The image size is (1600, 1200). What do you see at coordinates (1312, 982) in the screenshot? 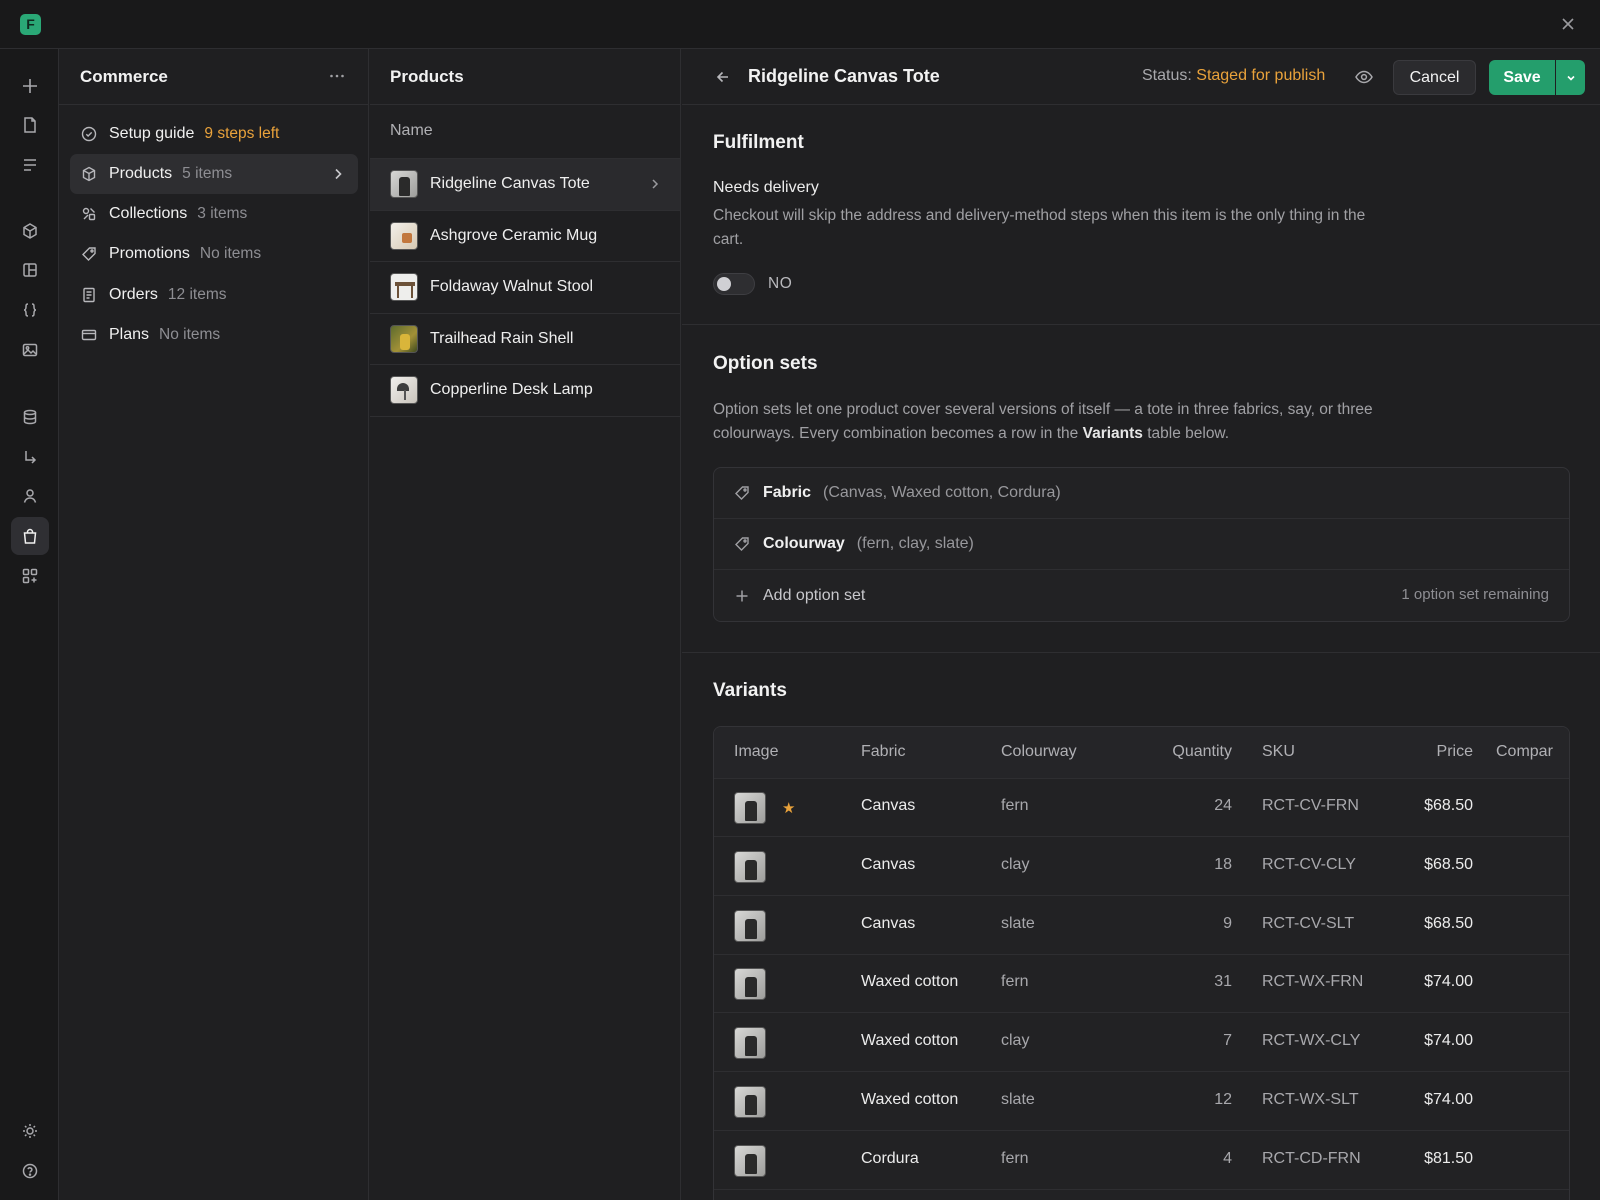
I see `variant-sku: RCT-WX-FRN` at bounding box center [1312, 982].